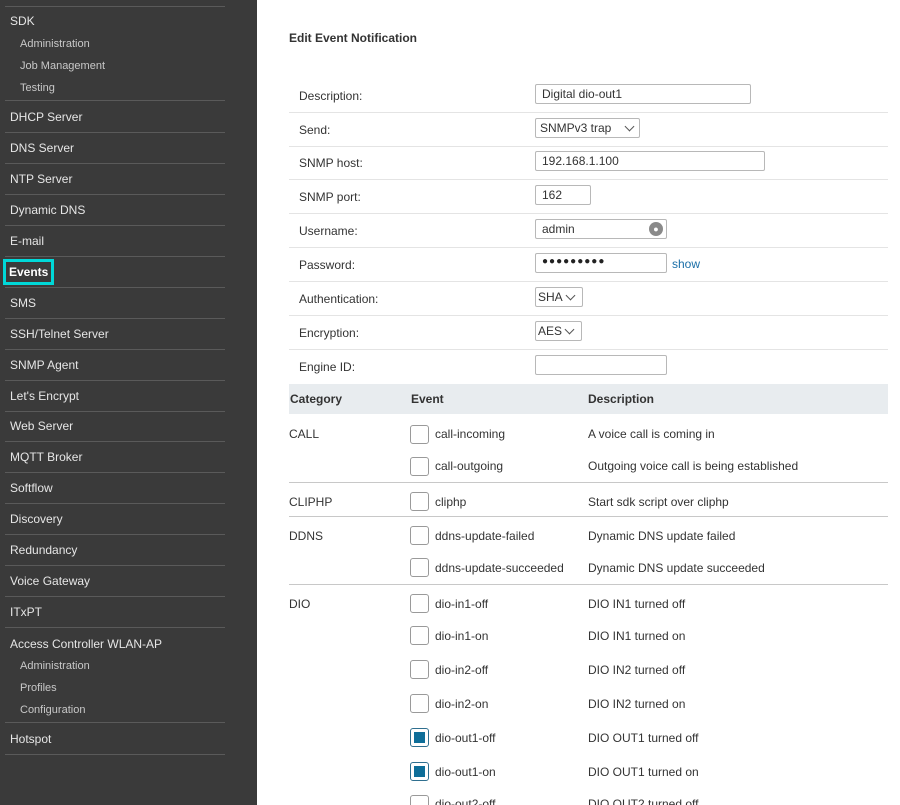 The width and height of the screenshot is (900, 805). Describe the element at coordinates (42, 426) in the screenshot. I see `sidebar-item-label: Web Server` at that location.